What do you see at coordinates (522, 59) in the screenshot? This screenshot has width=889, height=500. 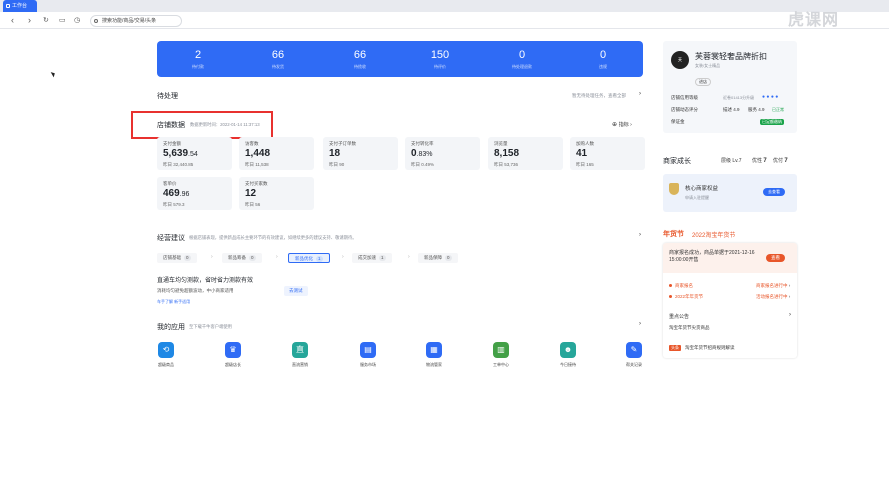 I see `stat-item: 0 待处理退款` at bounding box center [522, 59].